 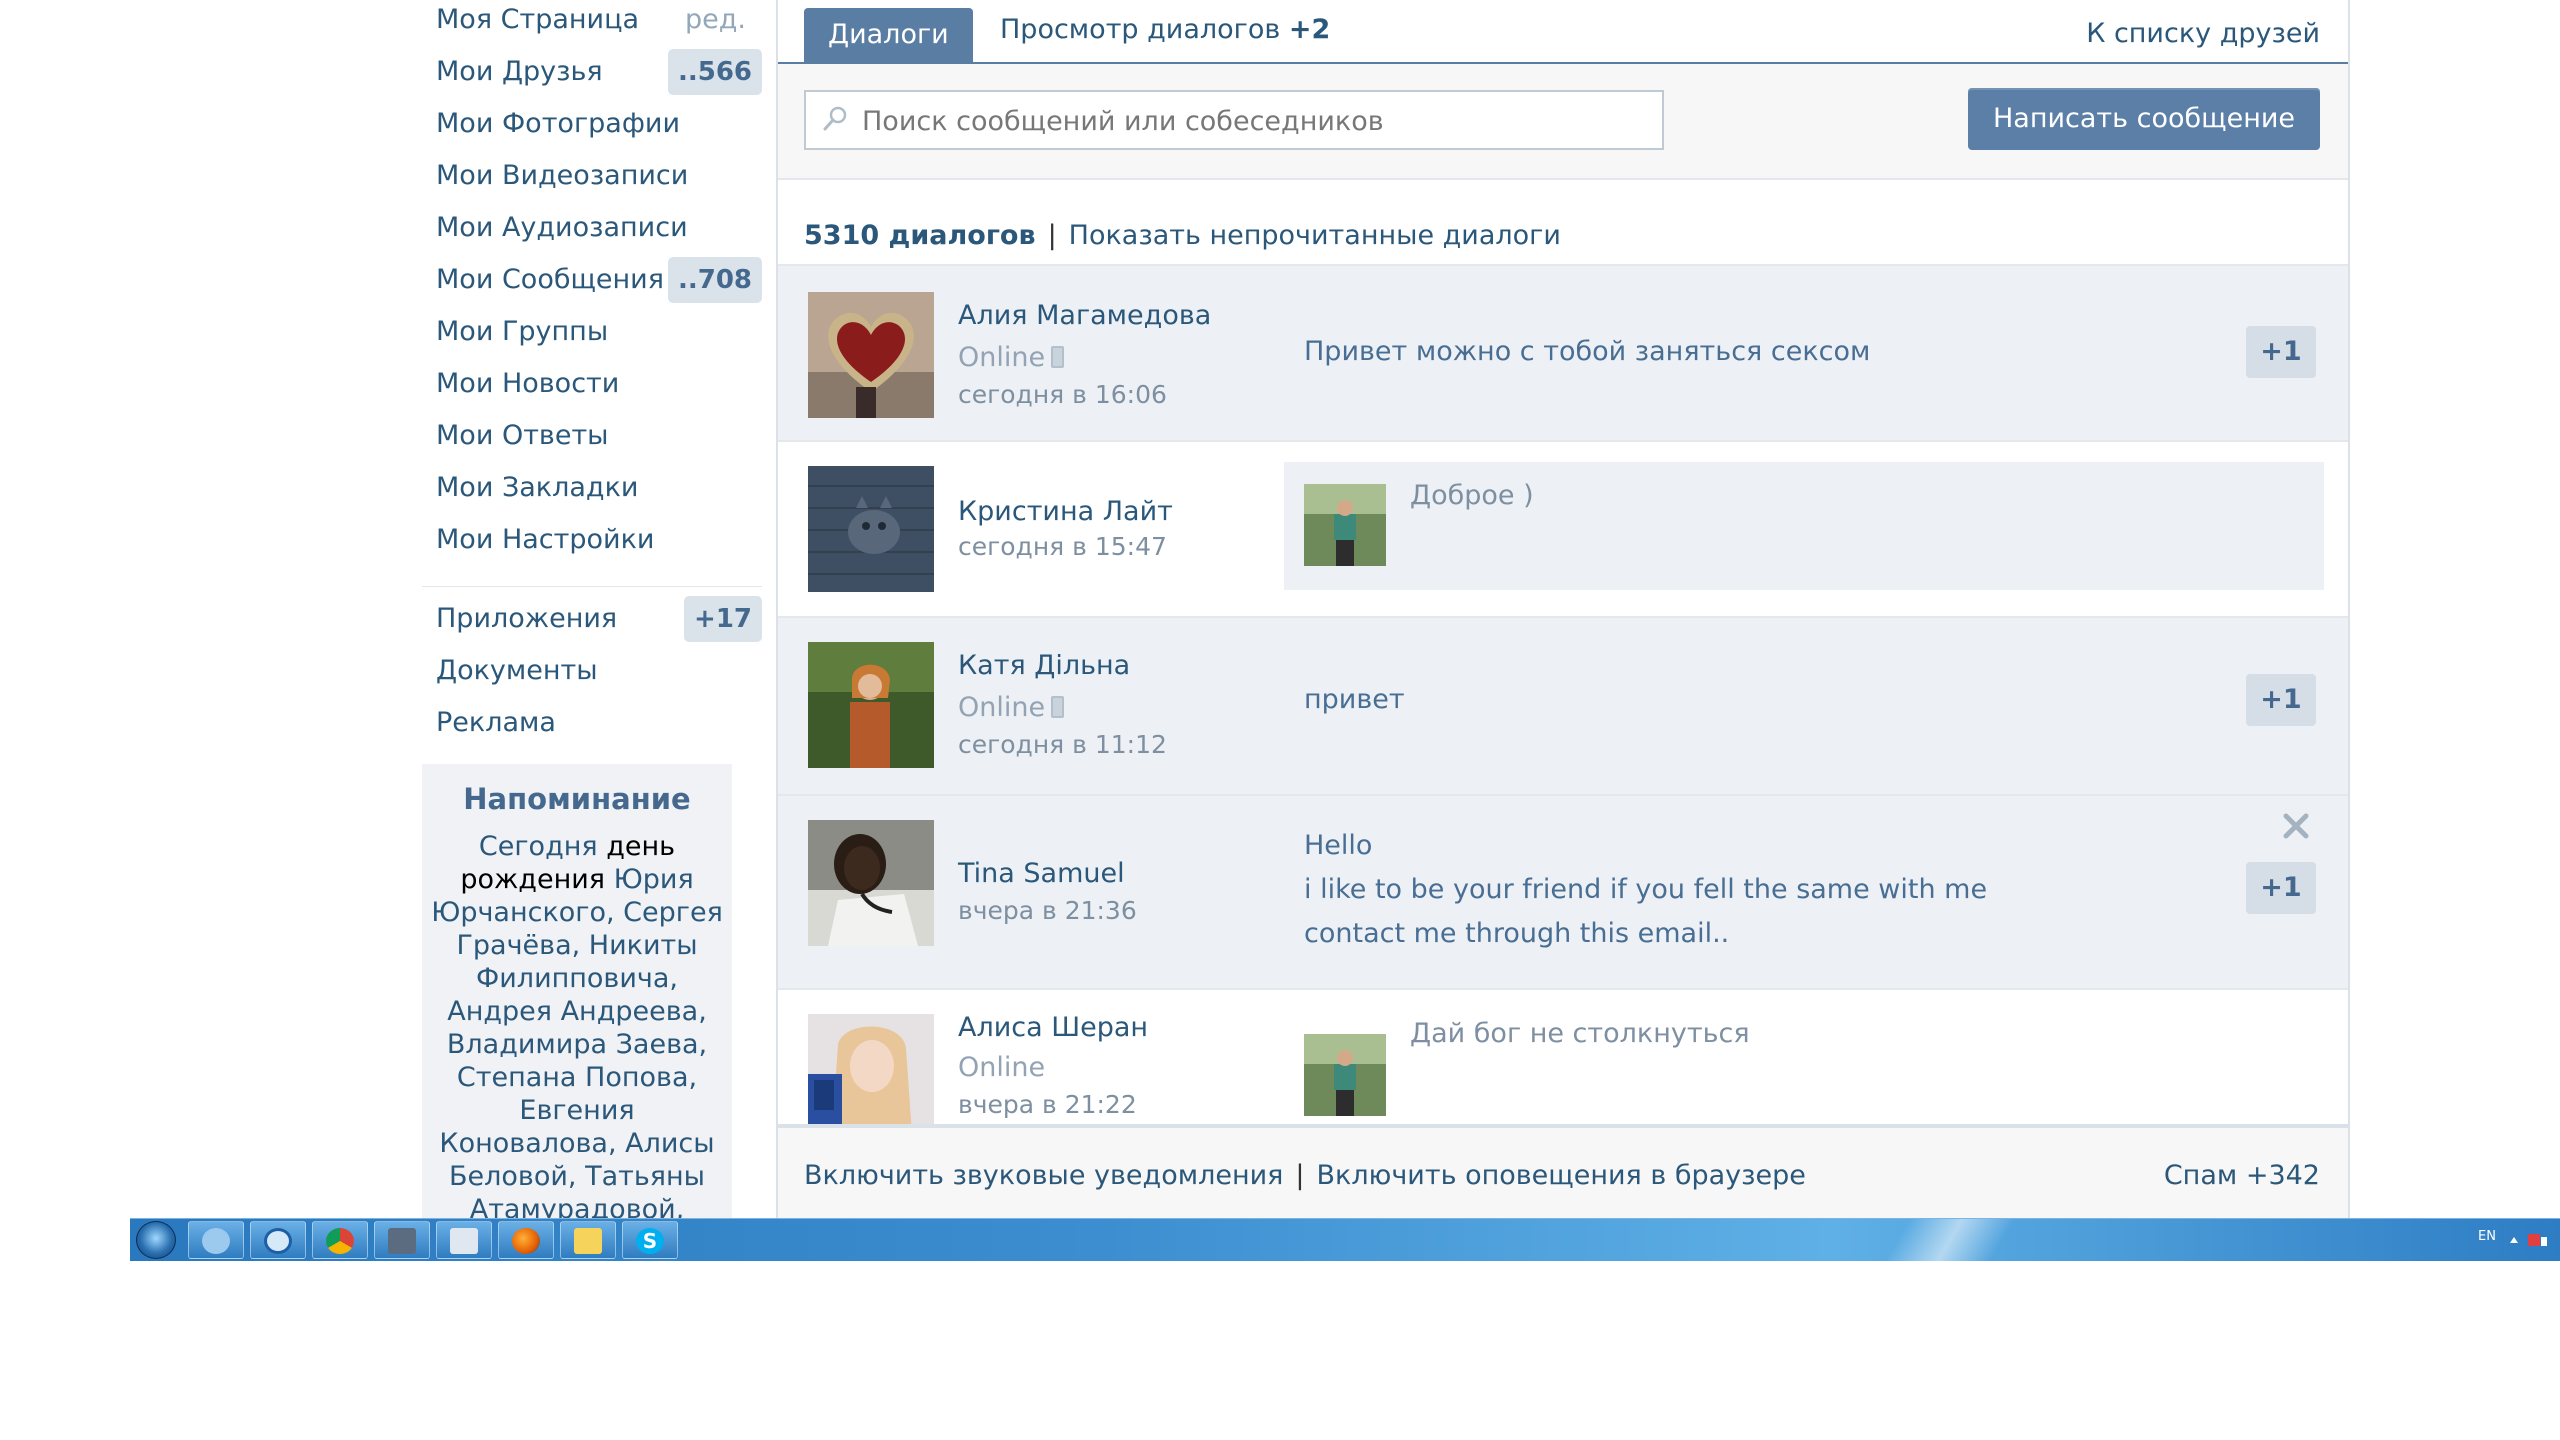 I want to click on online-status: Online, so click(x=1011, y=357).